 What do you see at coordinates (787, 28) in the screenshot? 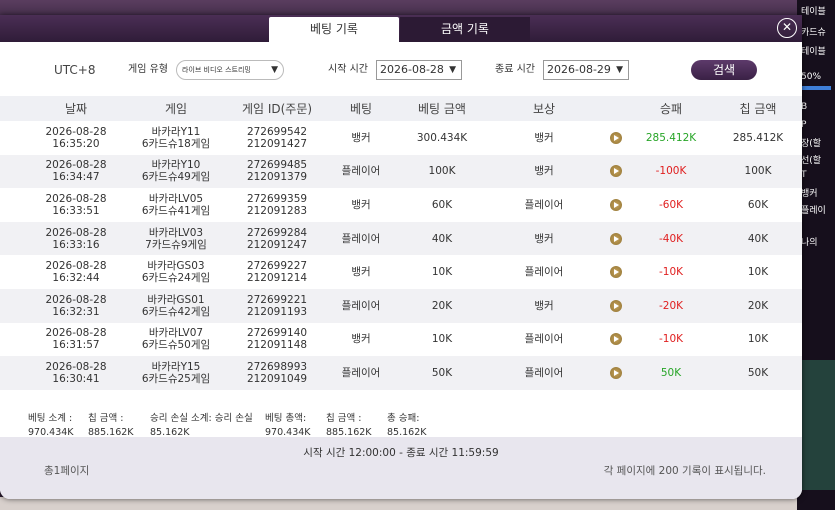
I see `close-icon: ✕` at bounding box center [787, 28].